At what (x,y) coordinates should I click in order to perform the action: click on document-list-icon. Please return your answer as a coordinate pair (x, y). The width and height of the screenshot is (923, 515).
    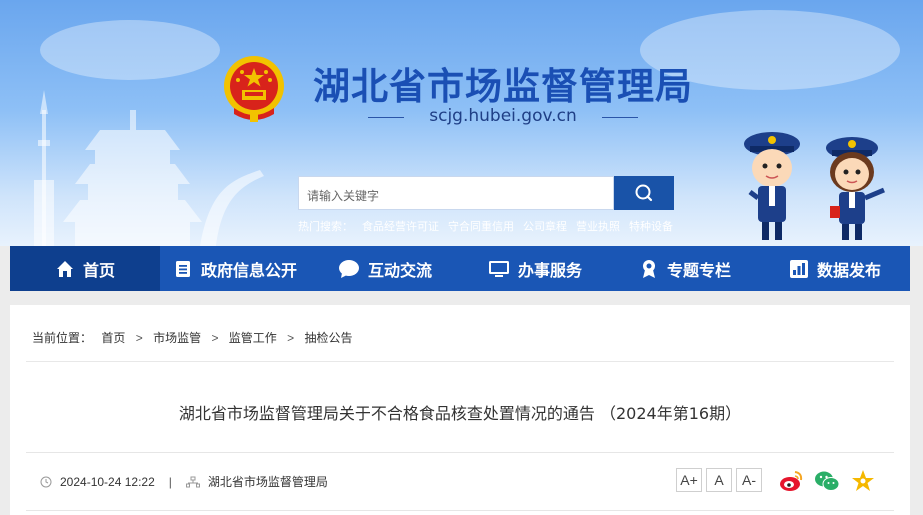
    Looking at the image, I should click on (182, 268).